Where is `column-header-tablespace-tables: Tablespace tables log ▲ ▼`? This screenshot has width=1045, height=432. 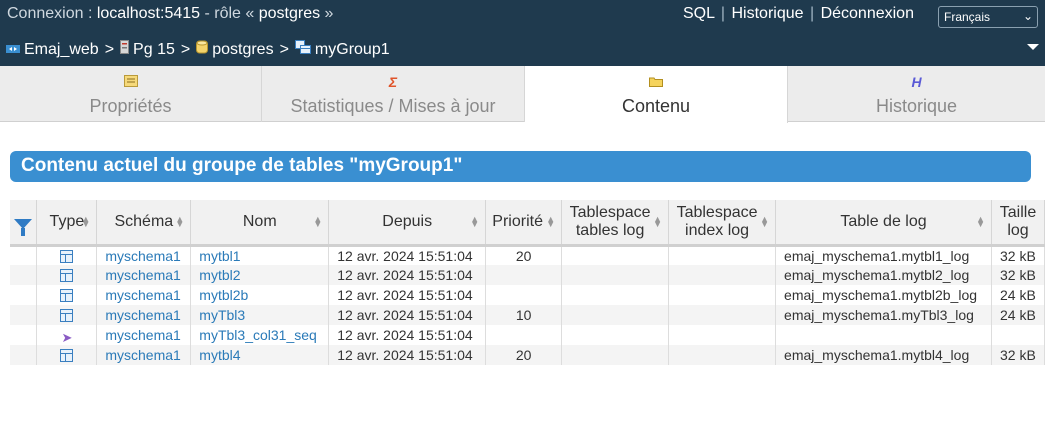
column-header-tablespace-tables: Tablespace tables log ▲ ▼ is located at coordinates (615, 223).